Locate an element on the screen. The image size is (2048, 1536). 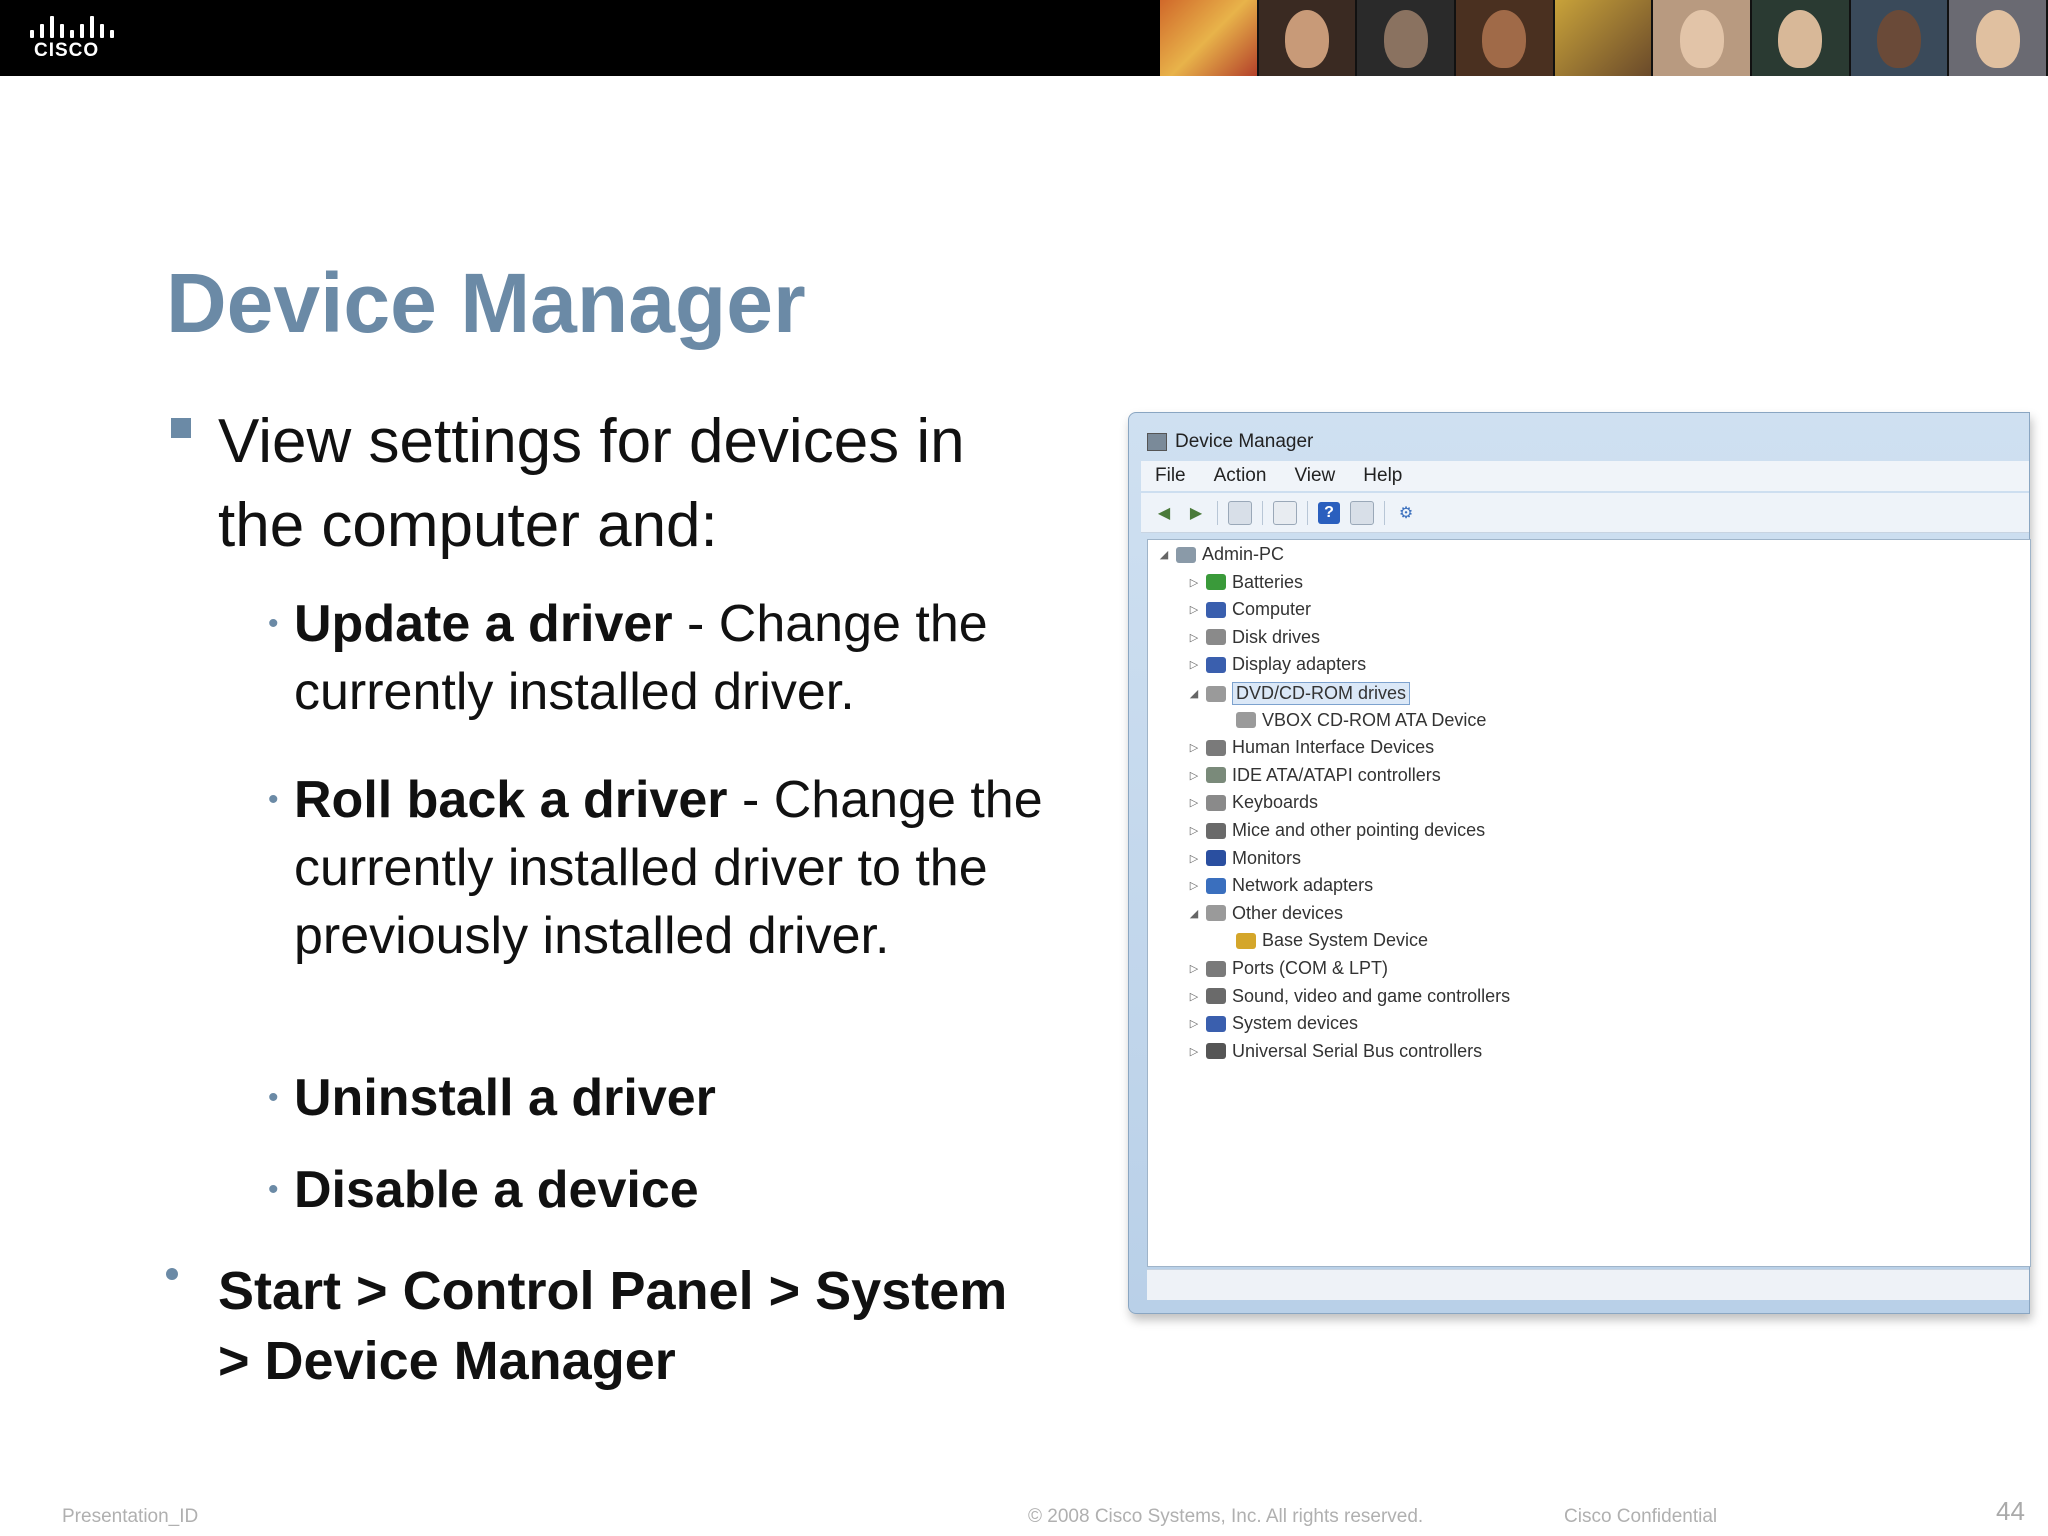
tree-node-label: Display adapters is located at coordinates (1299, 664).